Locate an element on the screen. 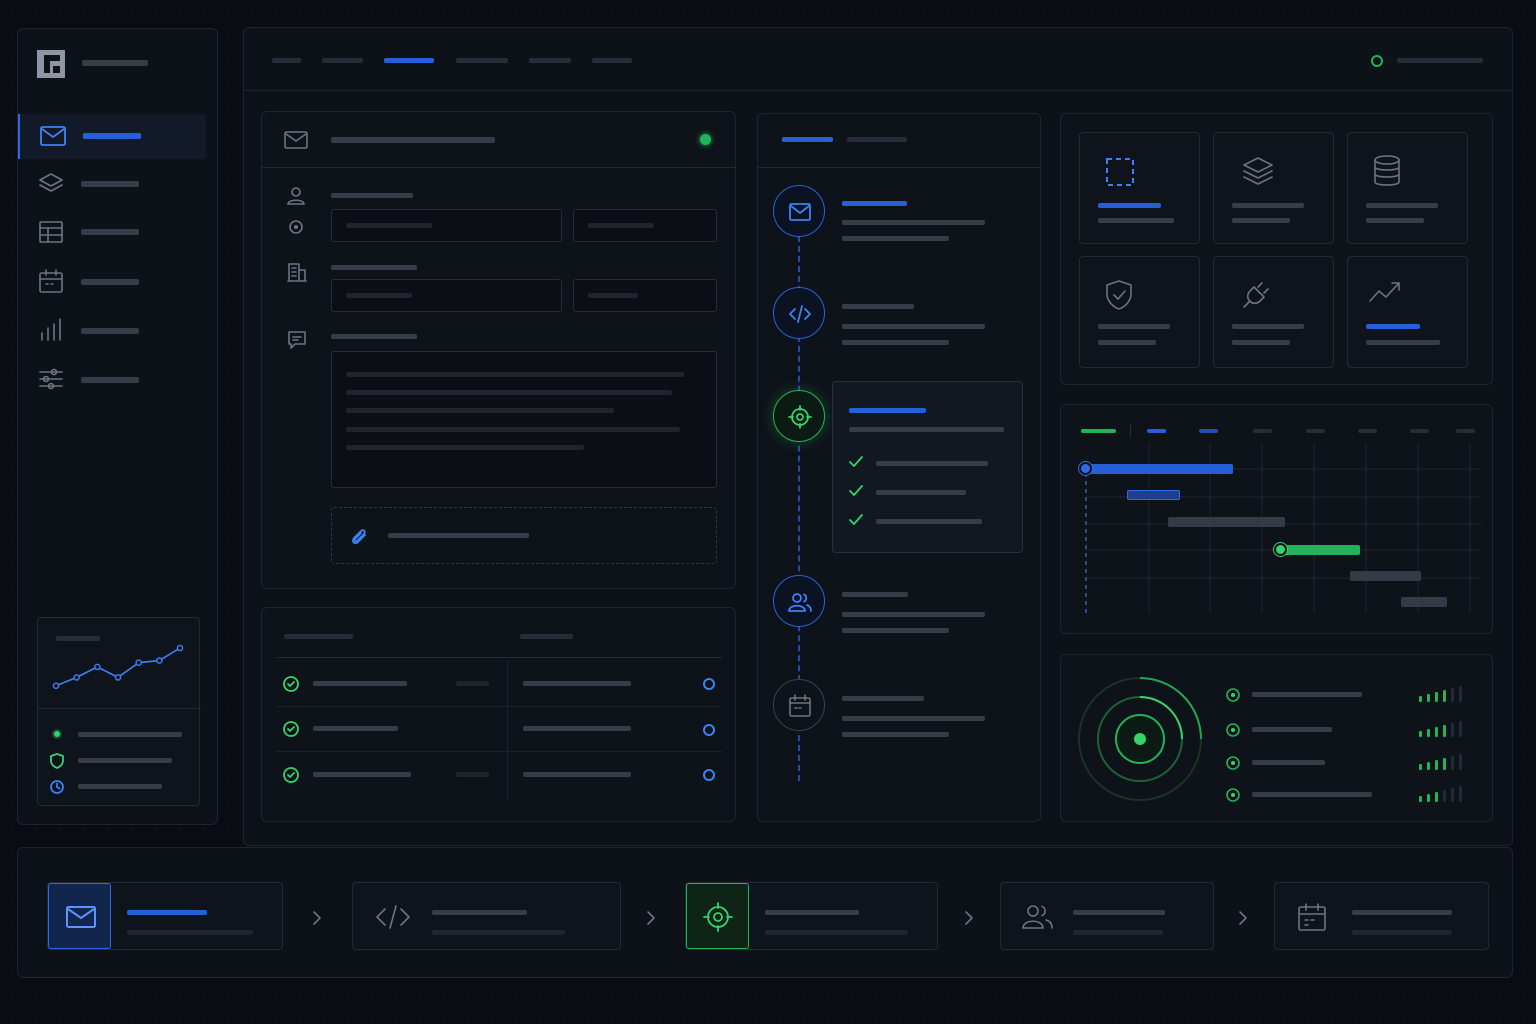  status-dot-icon is located at coordinates (57, 734).